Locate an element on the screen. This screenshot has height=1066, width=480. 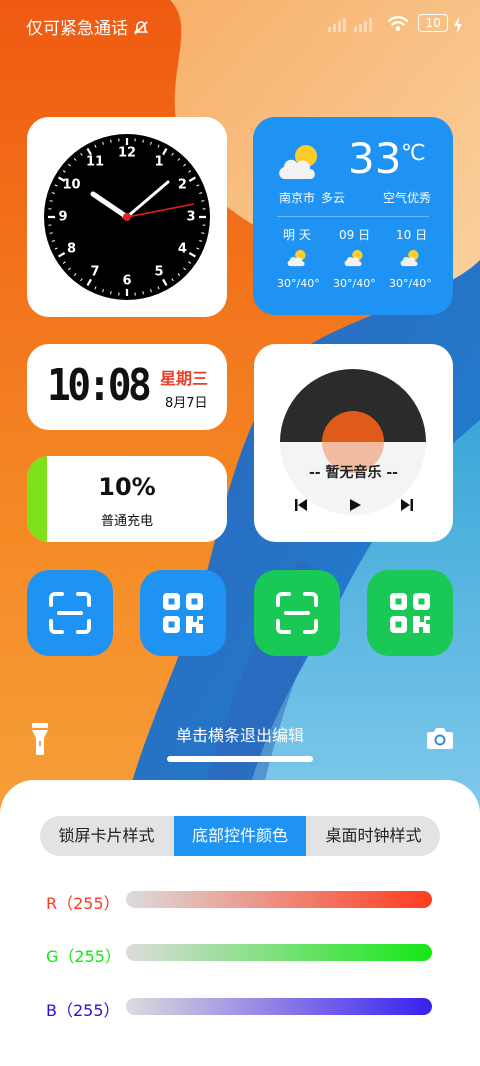
digital-clock-widget: 10:08 星期三 8月7日 is located at coordinates (127, 387).